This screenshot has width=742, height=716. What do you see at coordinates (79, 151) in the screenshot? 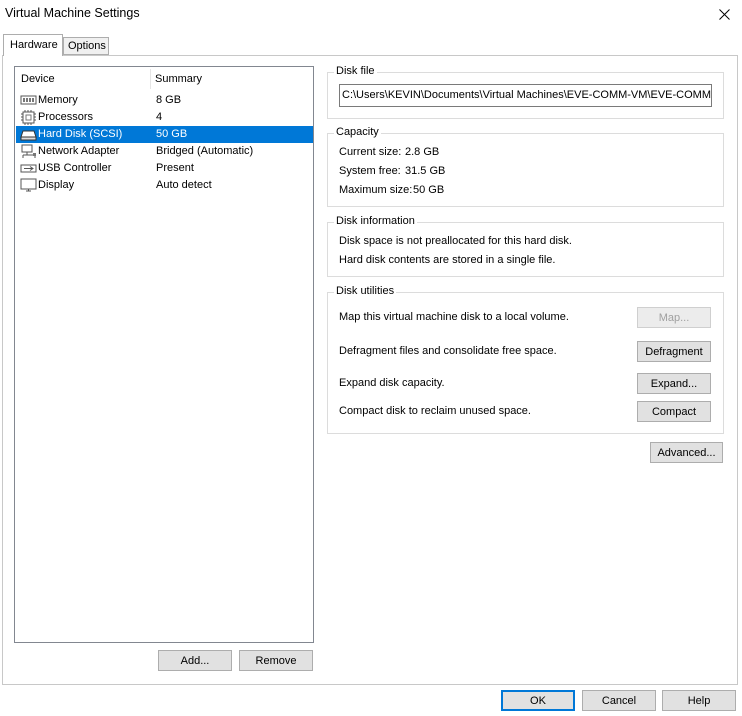
I see `device-name: Network Adapter` at bounding box center [79, 151].